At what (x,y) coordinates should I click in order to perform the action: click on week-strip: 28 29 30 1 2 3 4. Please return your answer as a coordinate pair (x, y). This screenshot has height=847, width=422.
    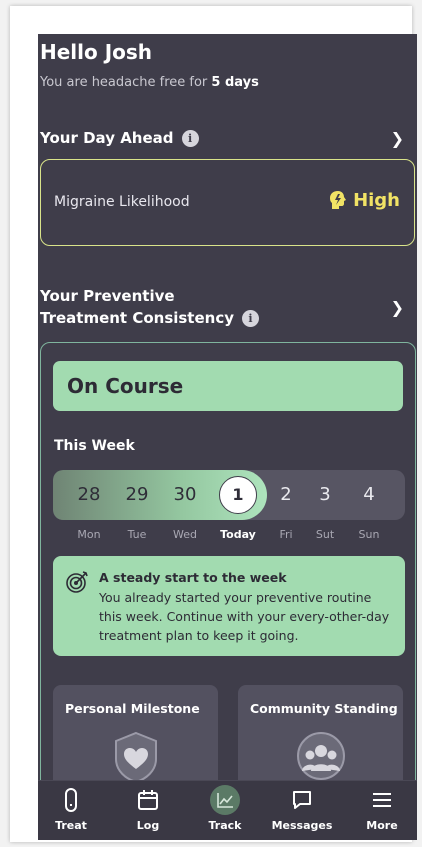
    Looking at the image, I should click on (229, 495).